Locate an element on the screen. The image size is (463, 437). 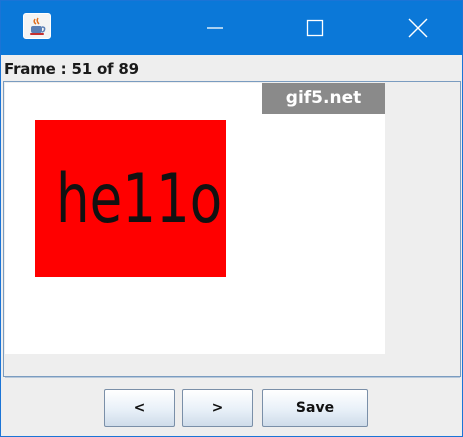
maximize-icon is located at coordinates (315, 28).